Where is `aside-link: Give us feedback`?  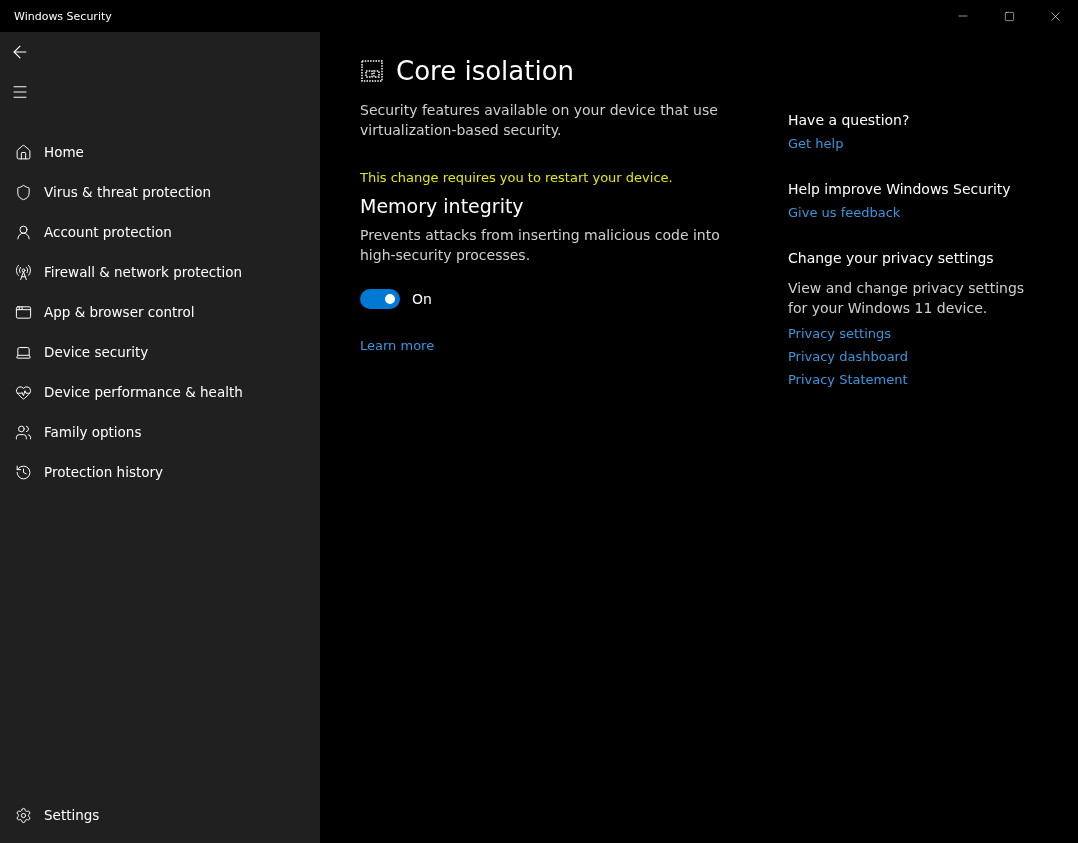
aside-link: Give us feedback is located at coordinates (844, 212).